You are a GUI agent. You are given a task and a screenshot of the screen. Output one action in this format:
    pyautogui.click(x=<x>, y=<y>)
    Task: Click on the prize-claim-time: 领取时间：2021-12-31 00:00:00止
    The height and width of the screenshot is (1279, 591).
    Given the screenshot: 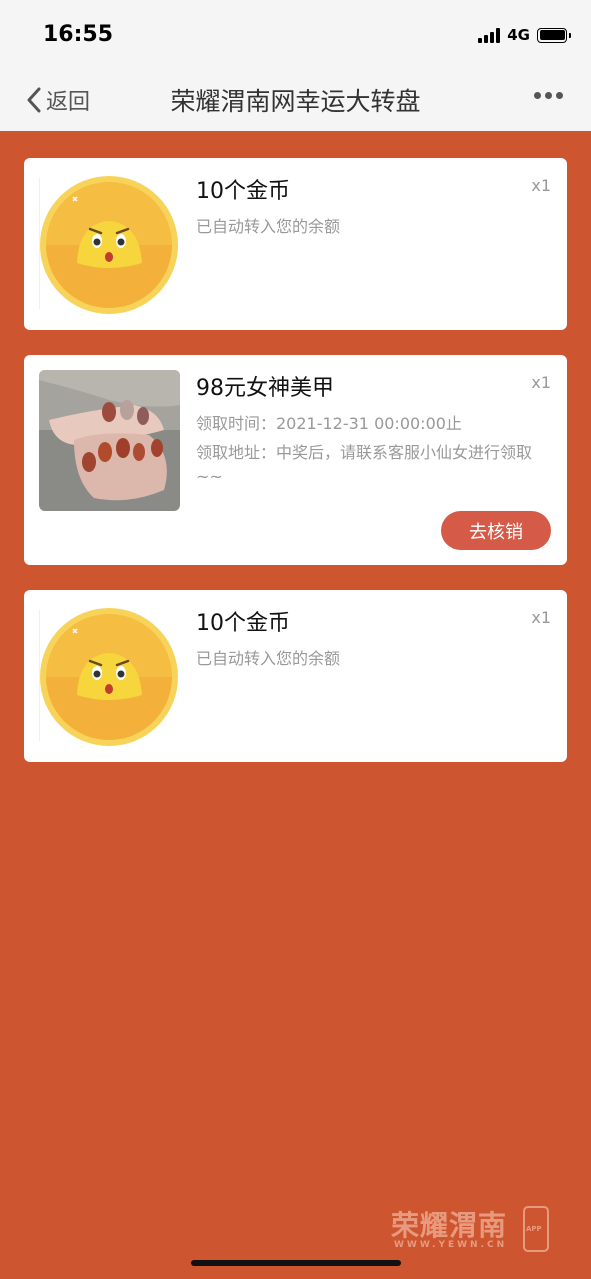 What is the action you would take?
    pyautogui.click(x=329, y=423)
    